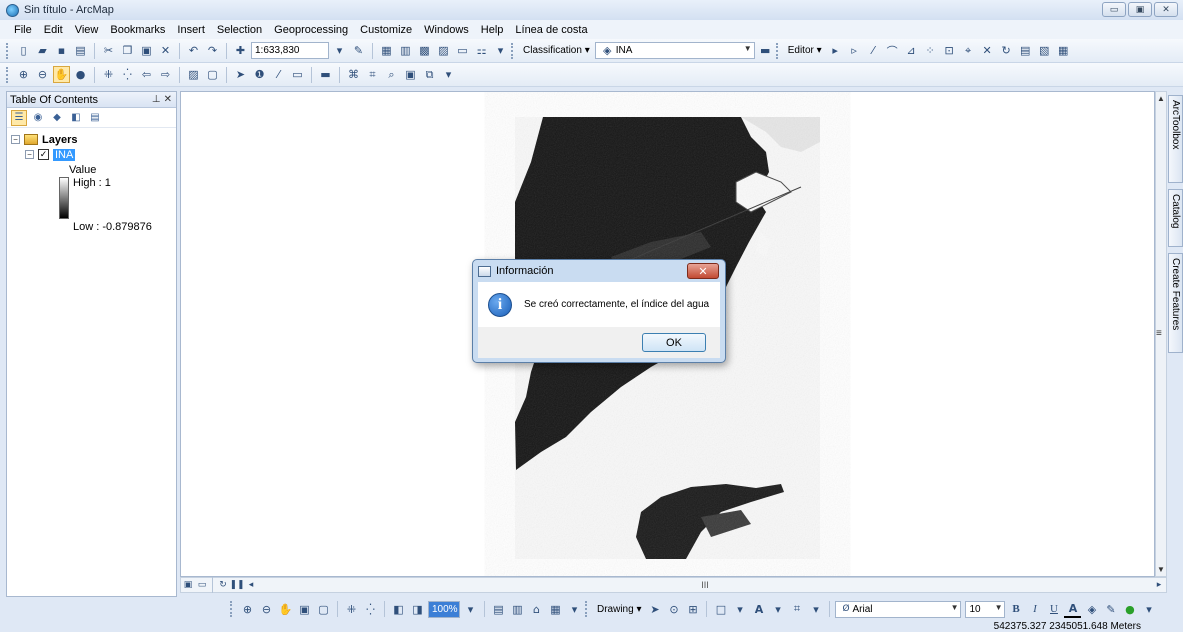 This screenshot has height=632, width=1183. What do you see at coordinates (61, 74) in the screenshot?
I see `pan-hand-icon: ✋` at bounding box center [61, 74].